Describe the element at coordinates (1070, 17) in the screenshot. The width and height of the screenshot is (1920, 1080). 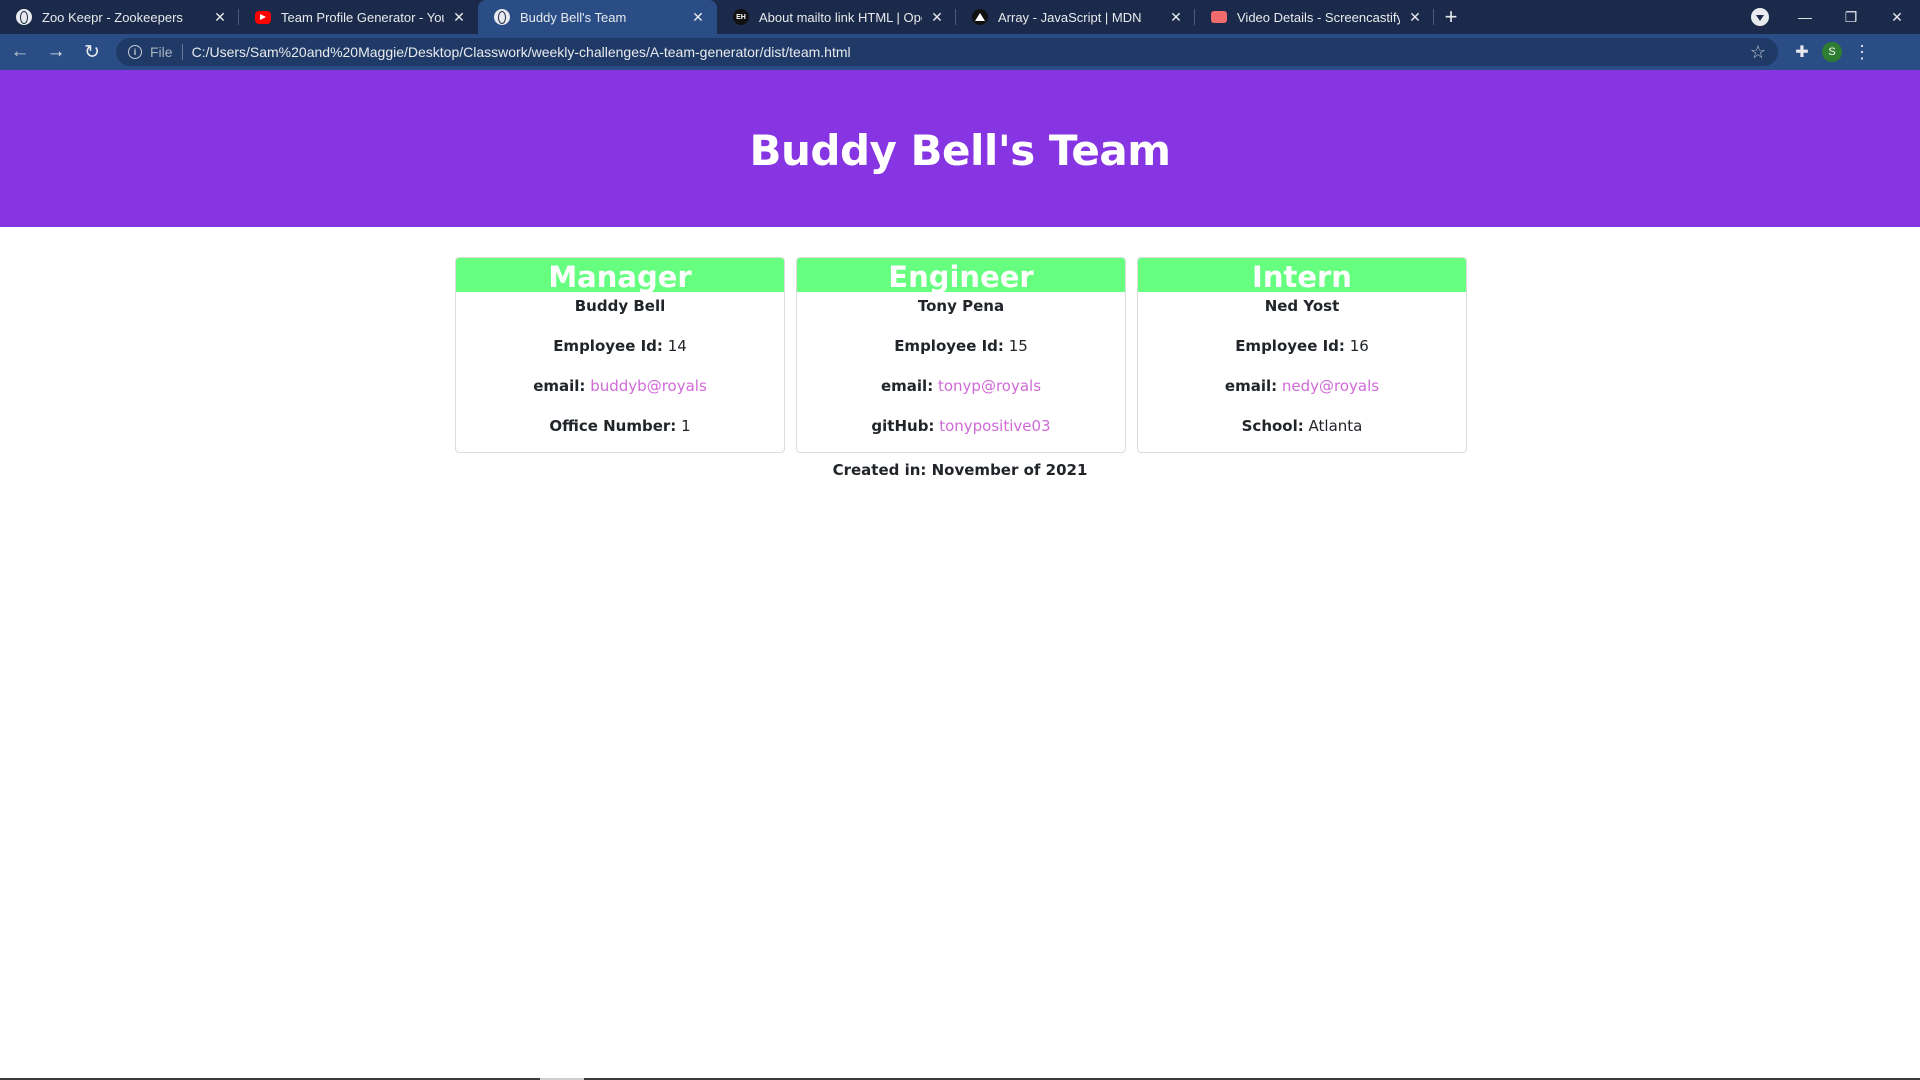
I see `tab-title: Array - JavaScript | MDN` at that location.